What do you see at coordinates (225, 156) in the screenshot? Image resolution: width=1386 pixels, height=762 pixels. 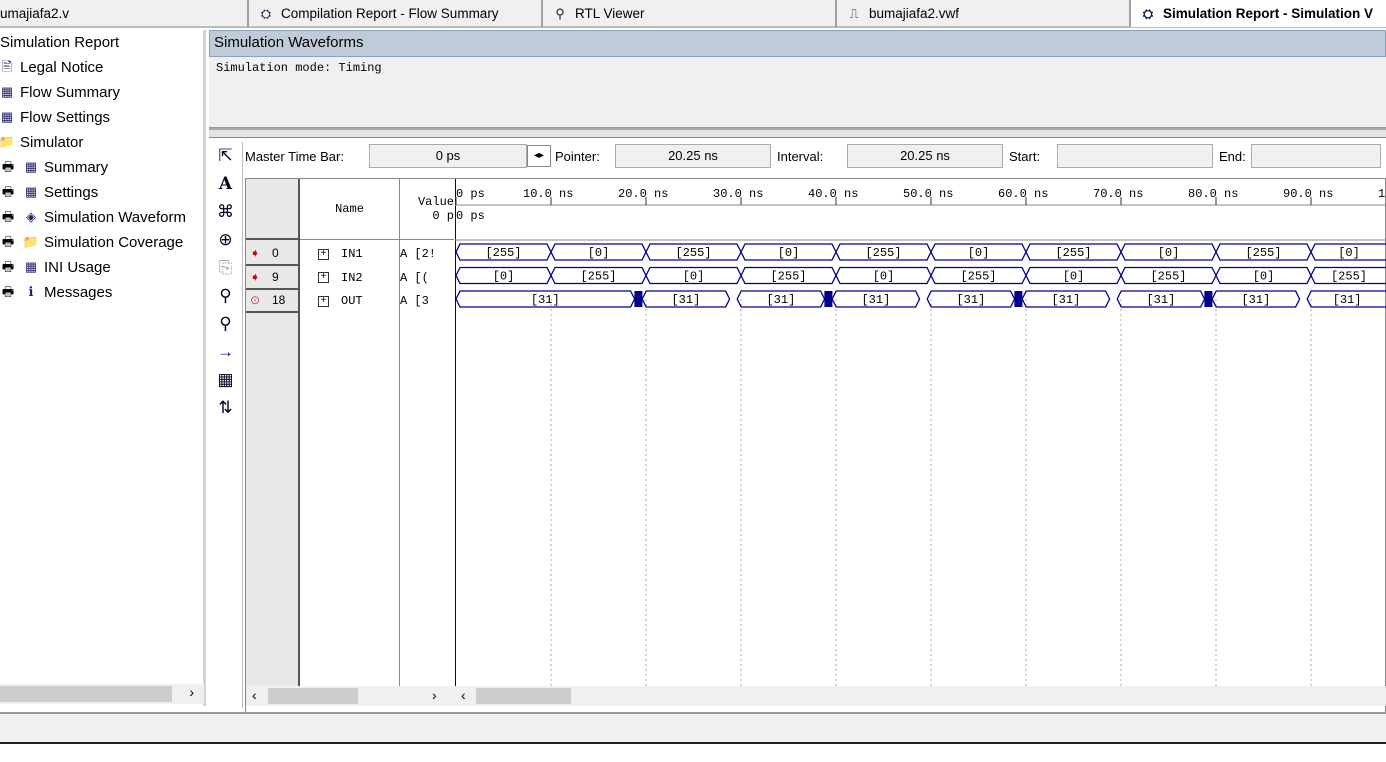 I see `selection-tool-icon: ⇱` at bounding box center [225, 156].